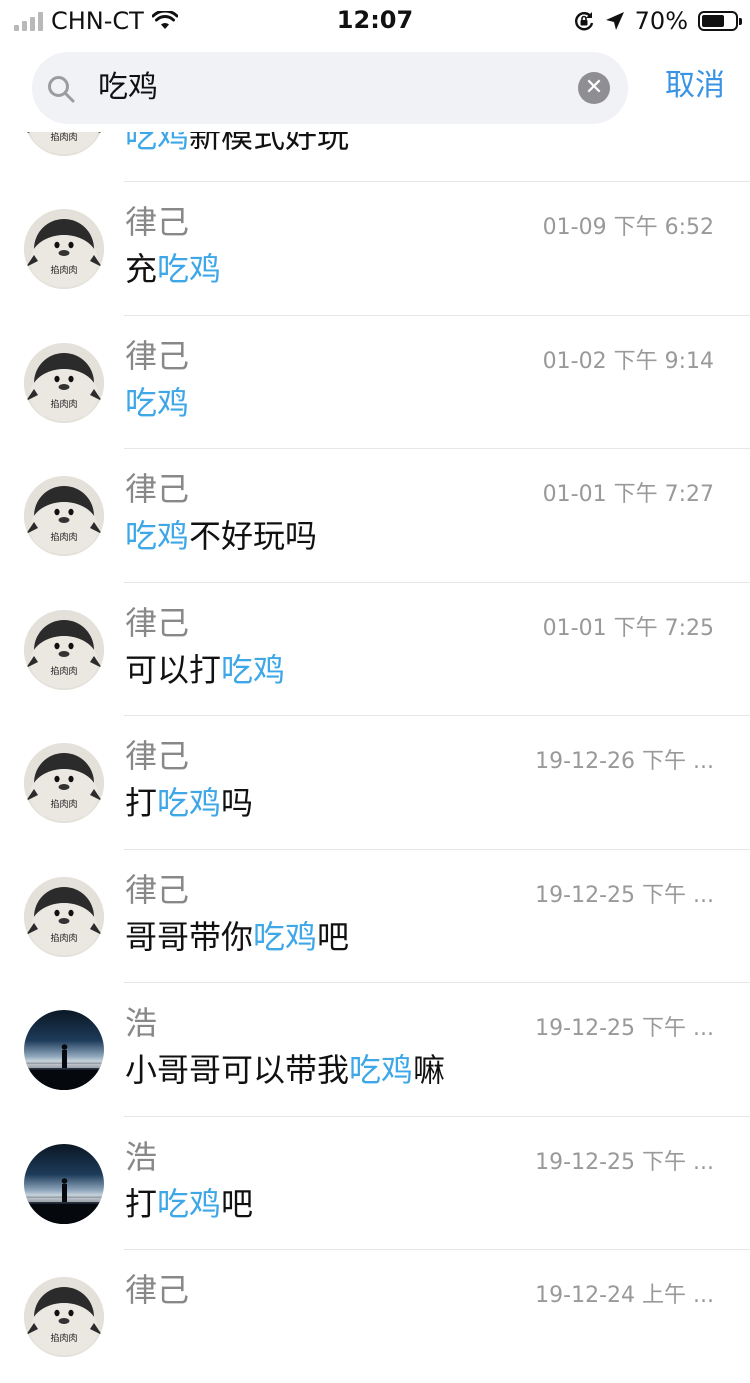  I want to click on signal-icon, so click(28, 21).